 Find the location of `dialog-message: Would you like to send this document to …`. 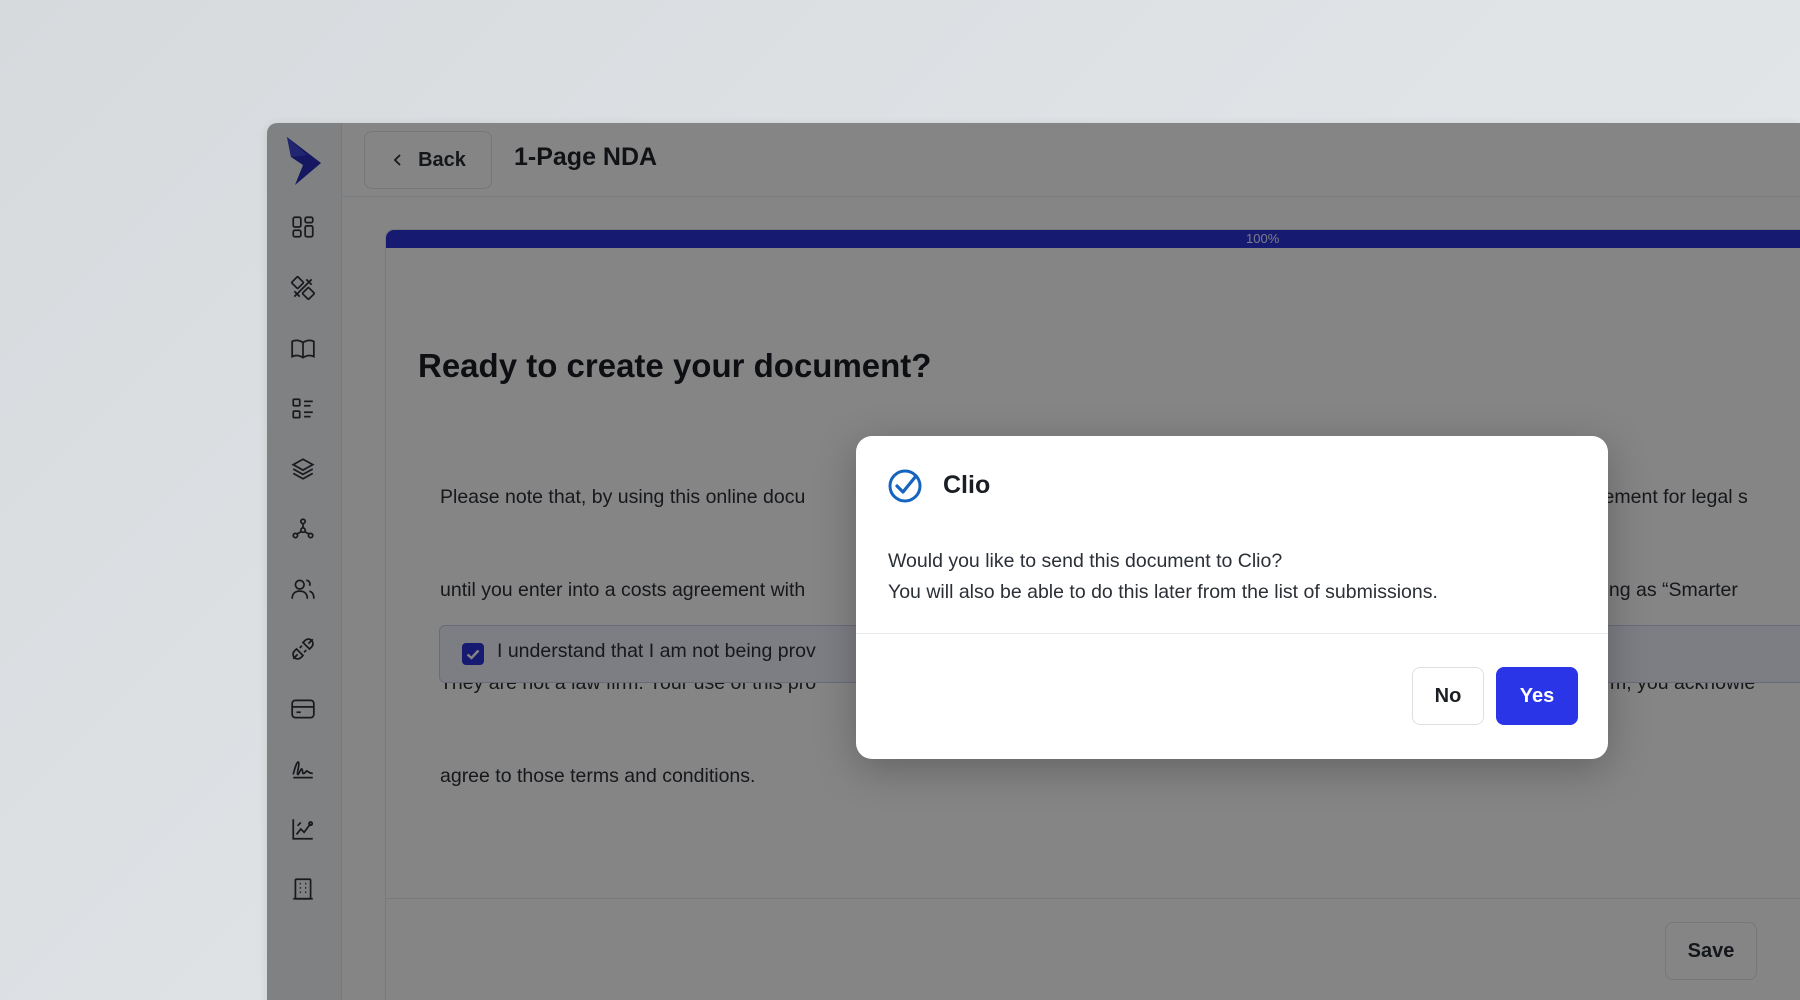

dialog-message: Would you like to send this document to … is located at coordinates (1085, 561).